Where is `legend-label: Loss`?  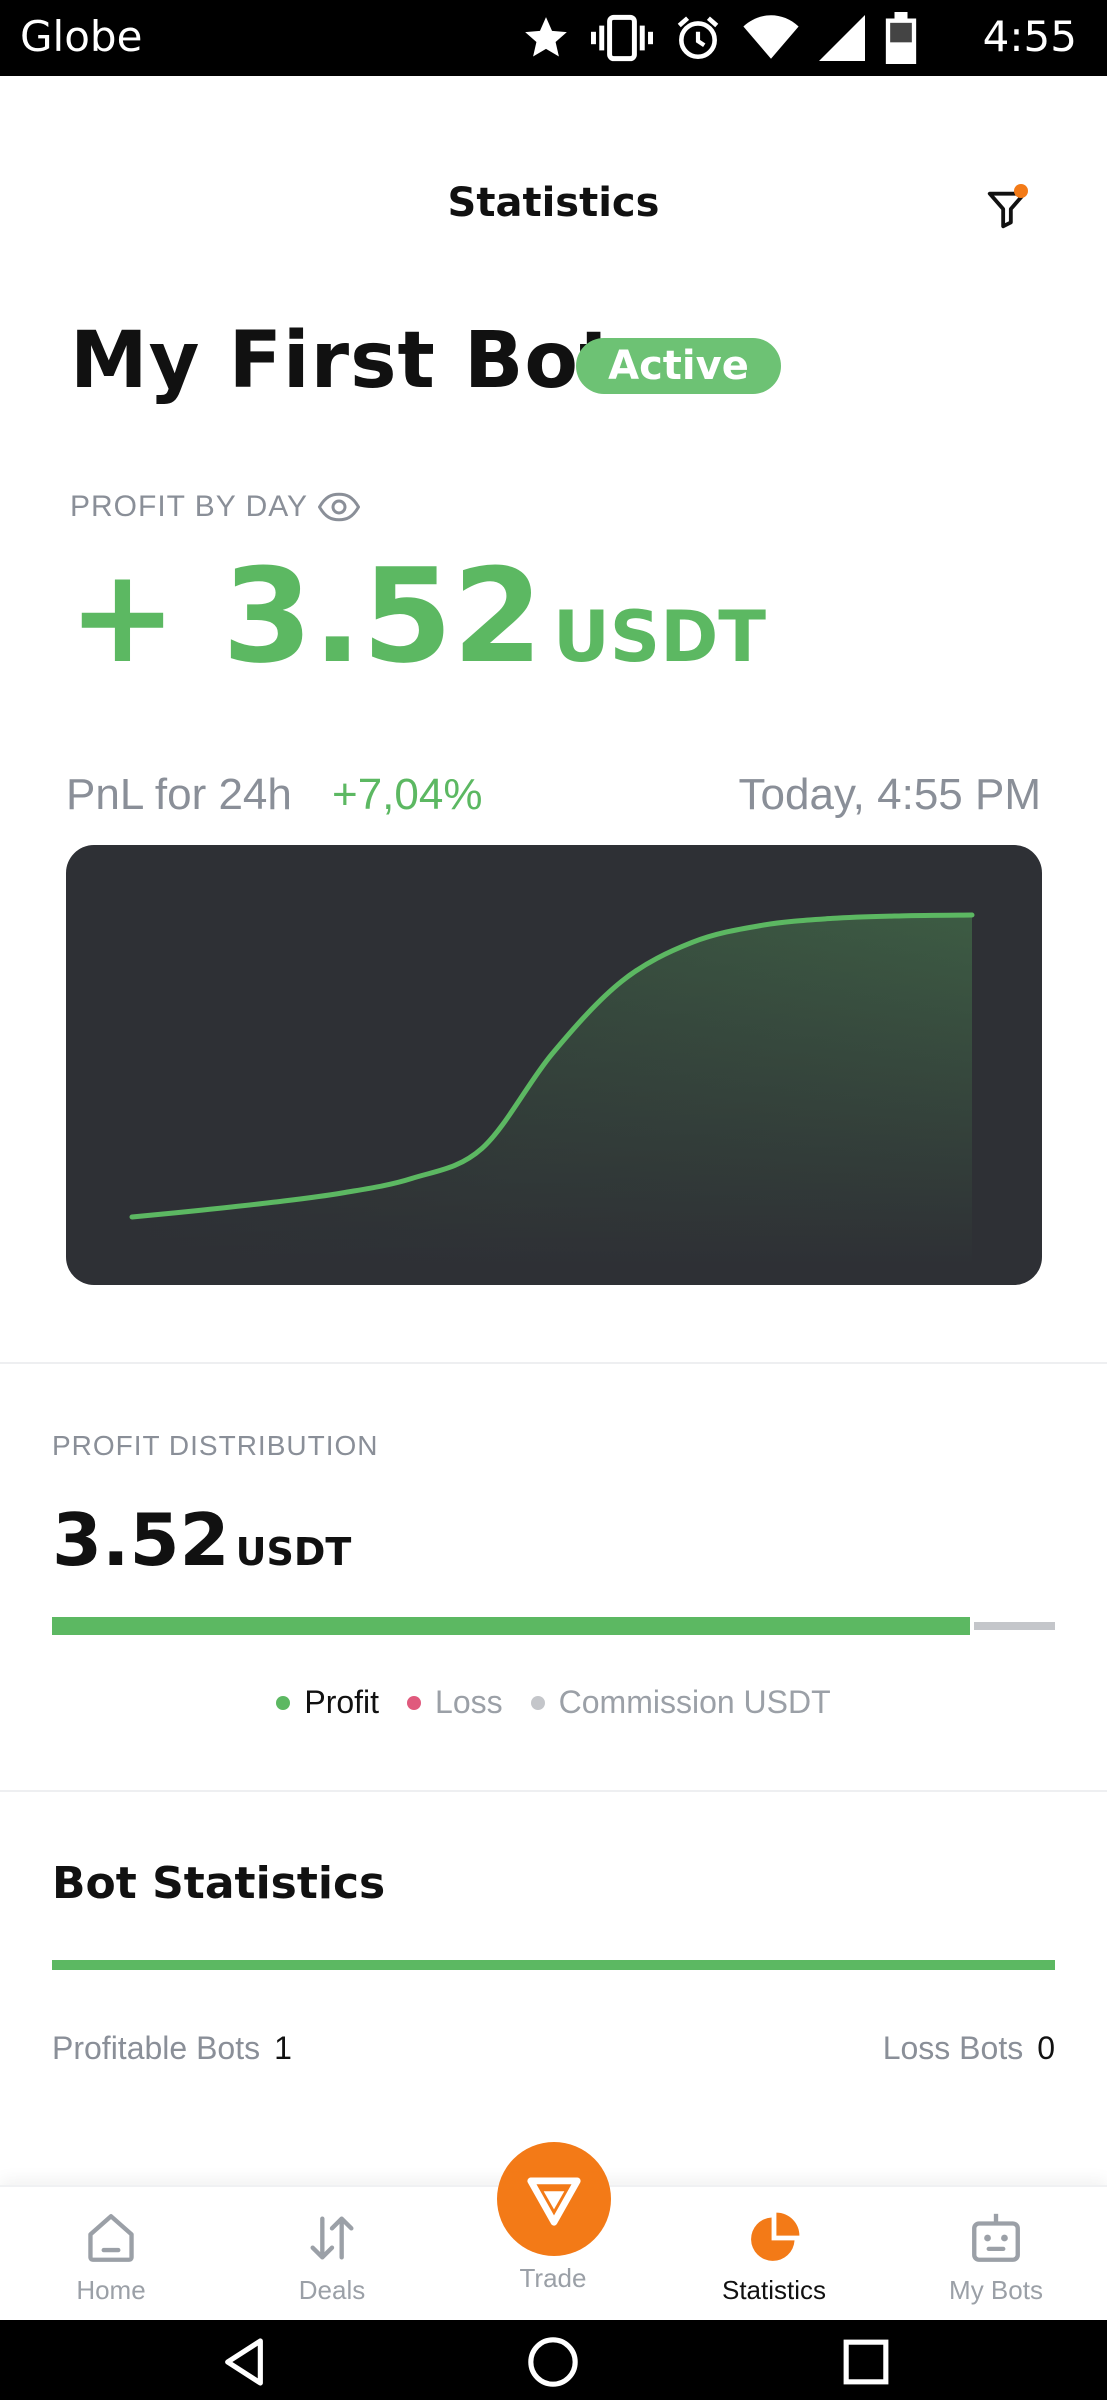 legend-label: Loss is located at coordinates (469, 1702).